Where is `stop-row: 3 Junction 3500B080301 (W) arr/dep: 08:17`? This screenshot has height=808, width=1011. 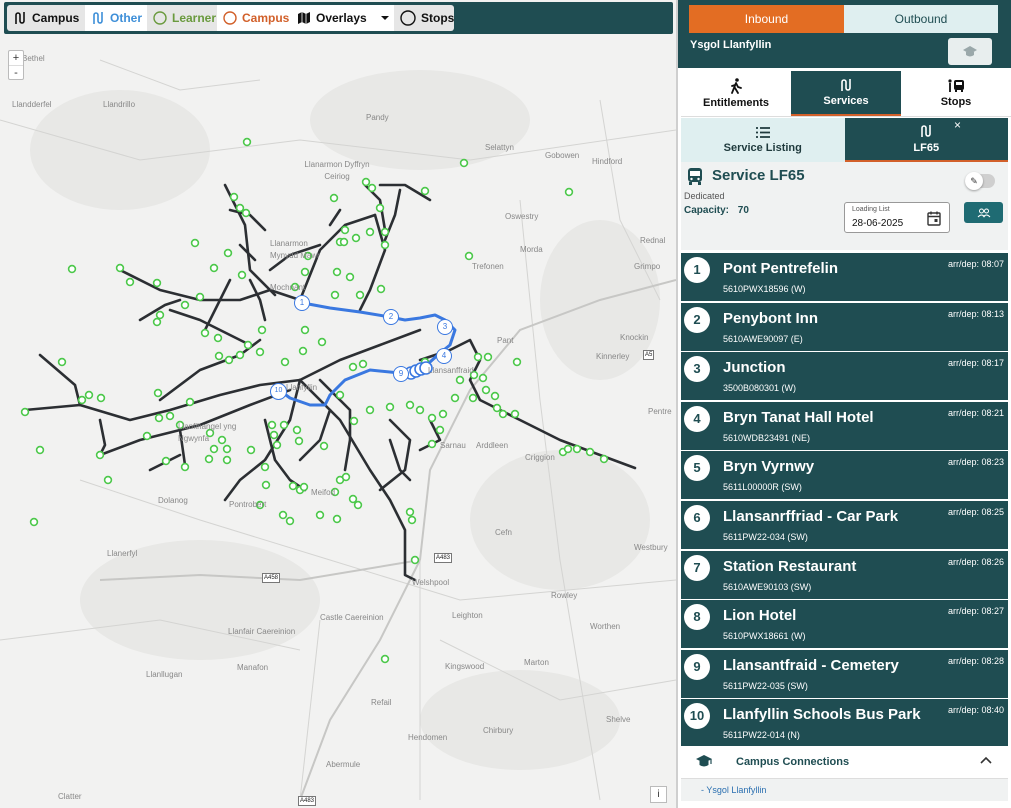
stop-row: 3 Junction 3500B080301 (W) arr/dep: 08:17 is located at coordinates (844, 376).